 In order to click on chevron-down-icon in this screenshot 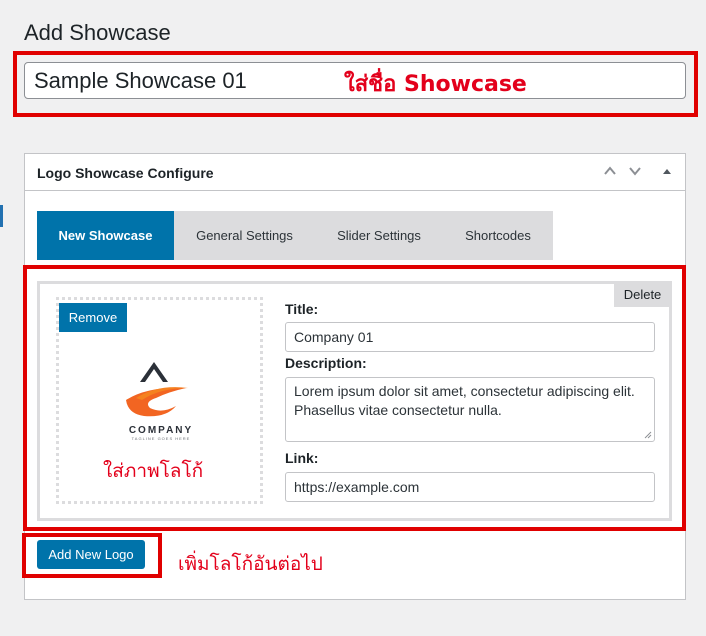, I will do `click(635, 172)`.